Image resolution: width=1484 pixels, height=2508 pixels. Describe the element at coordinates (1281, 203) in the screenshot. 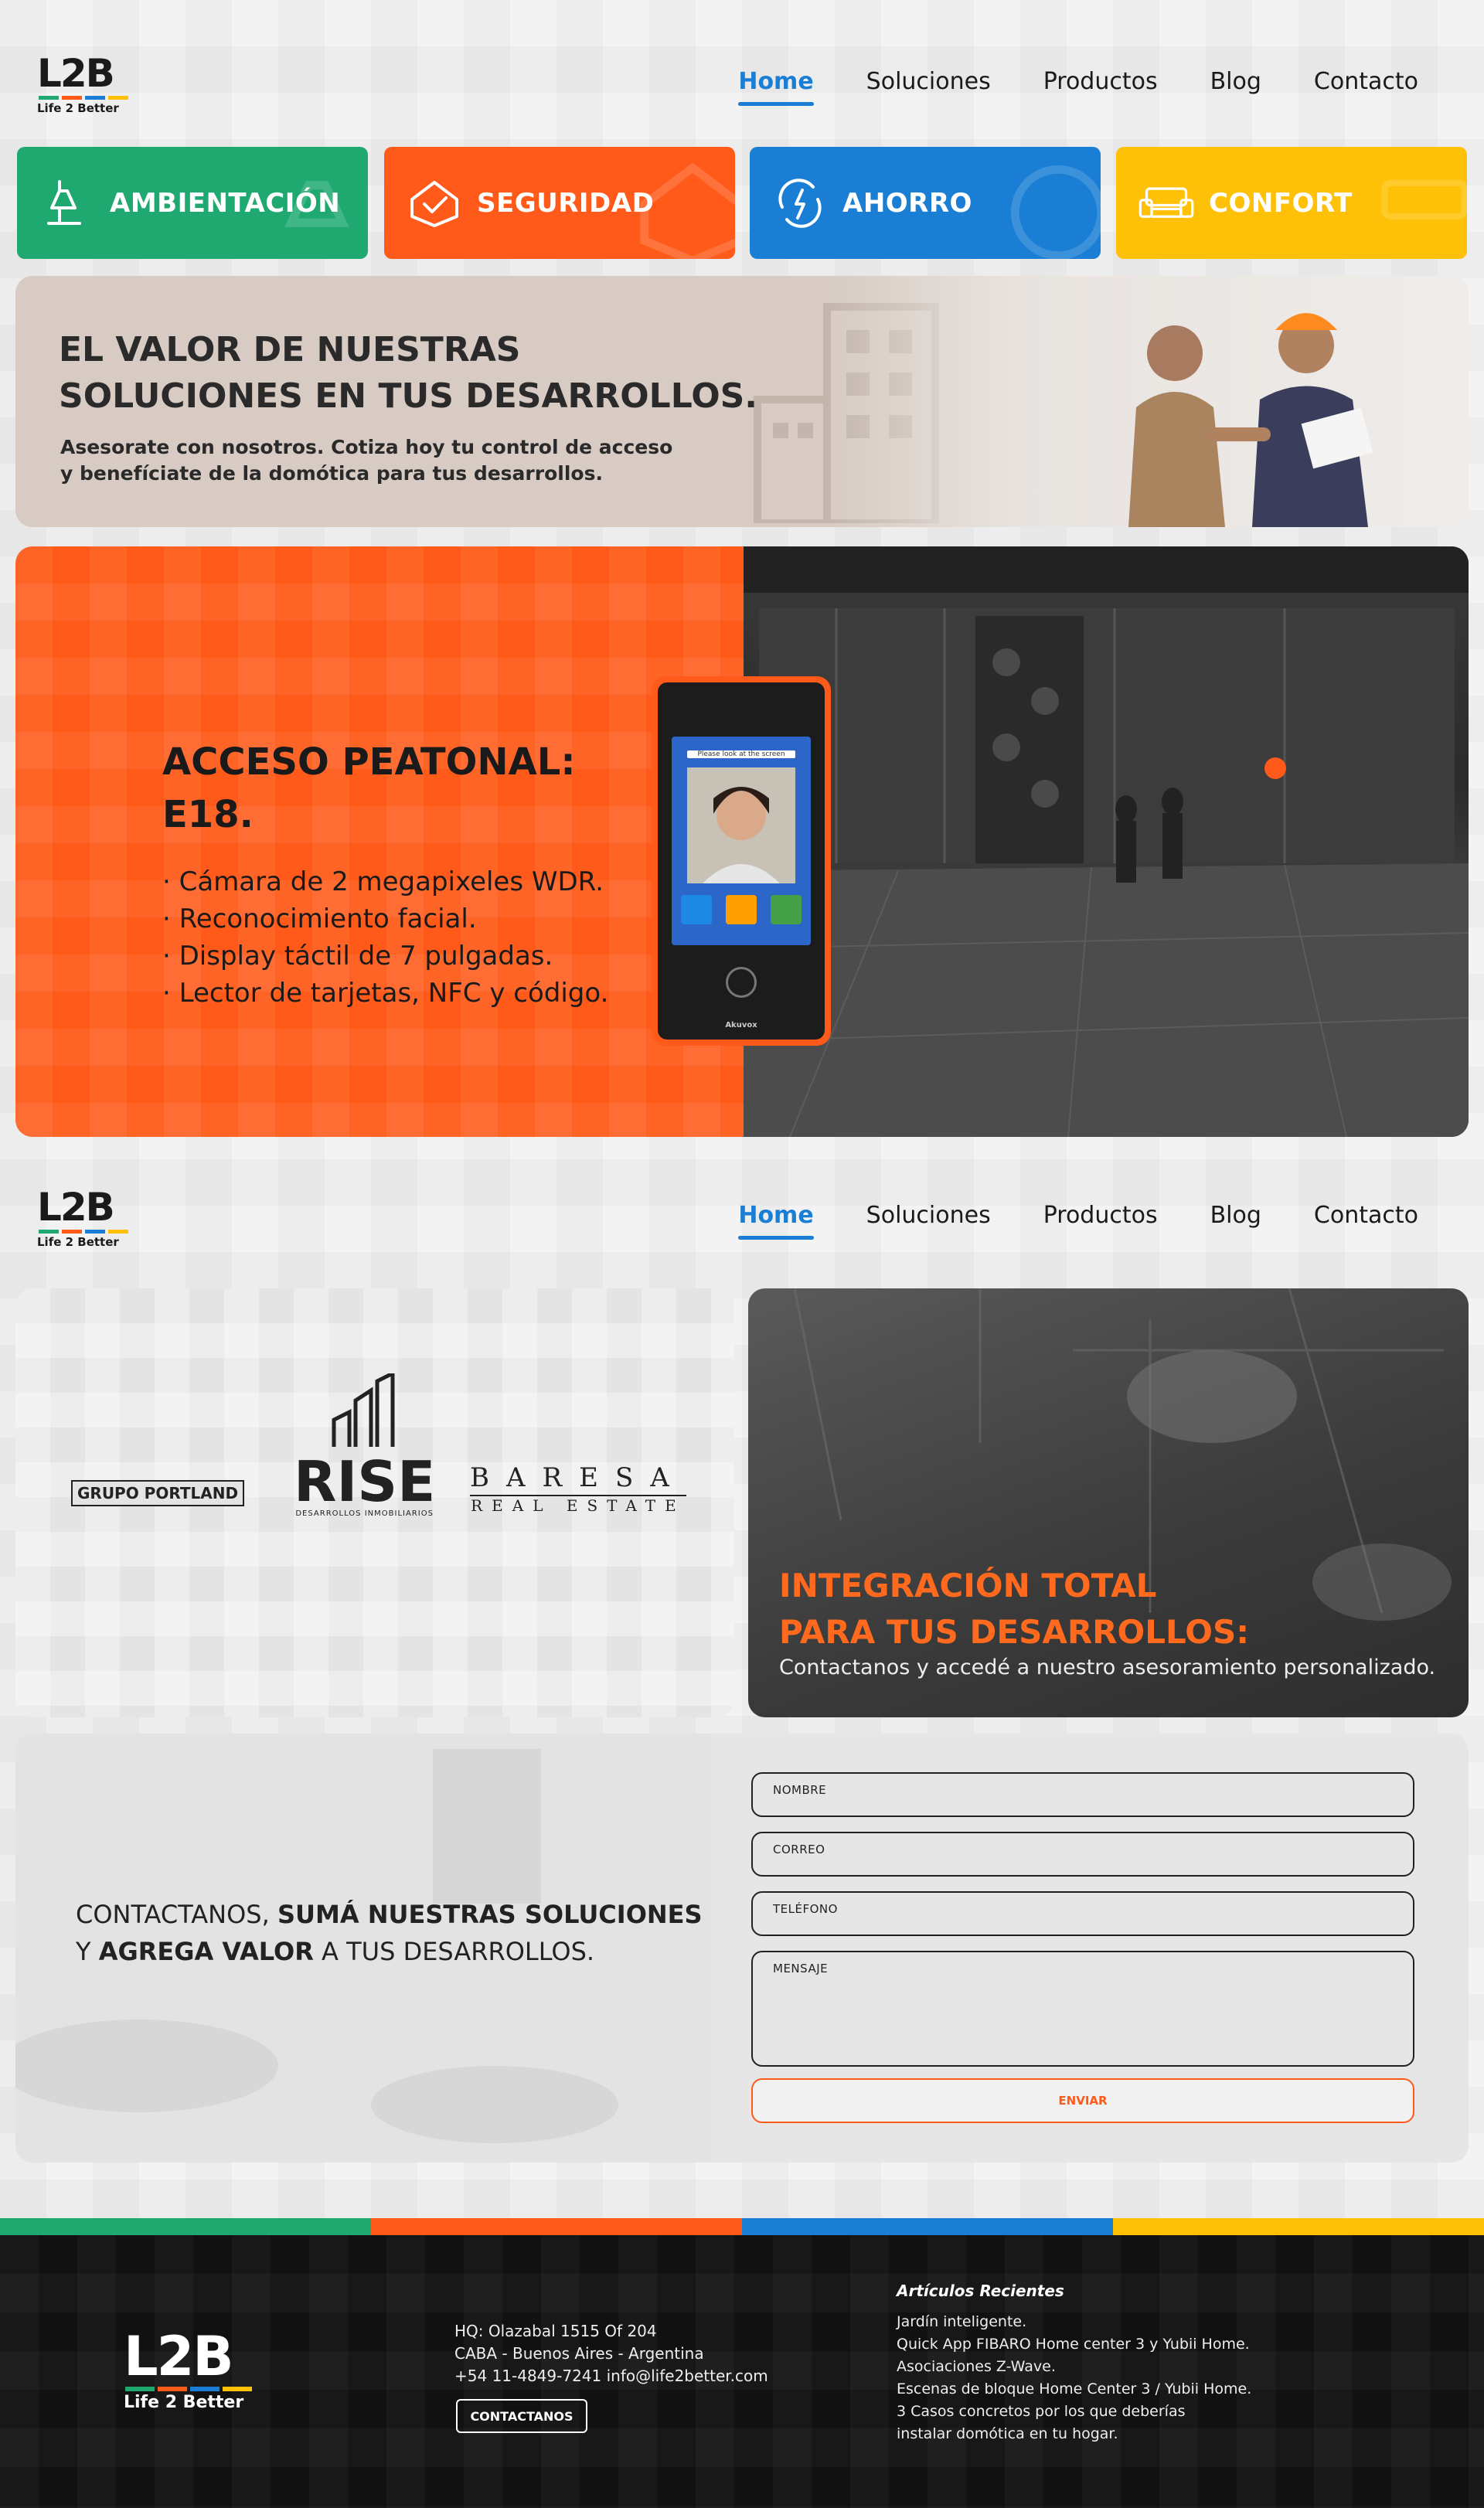

I see `category-label: CONFORT` at that location.